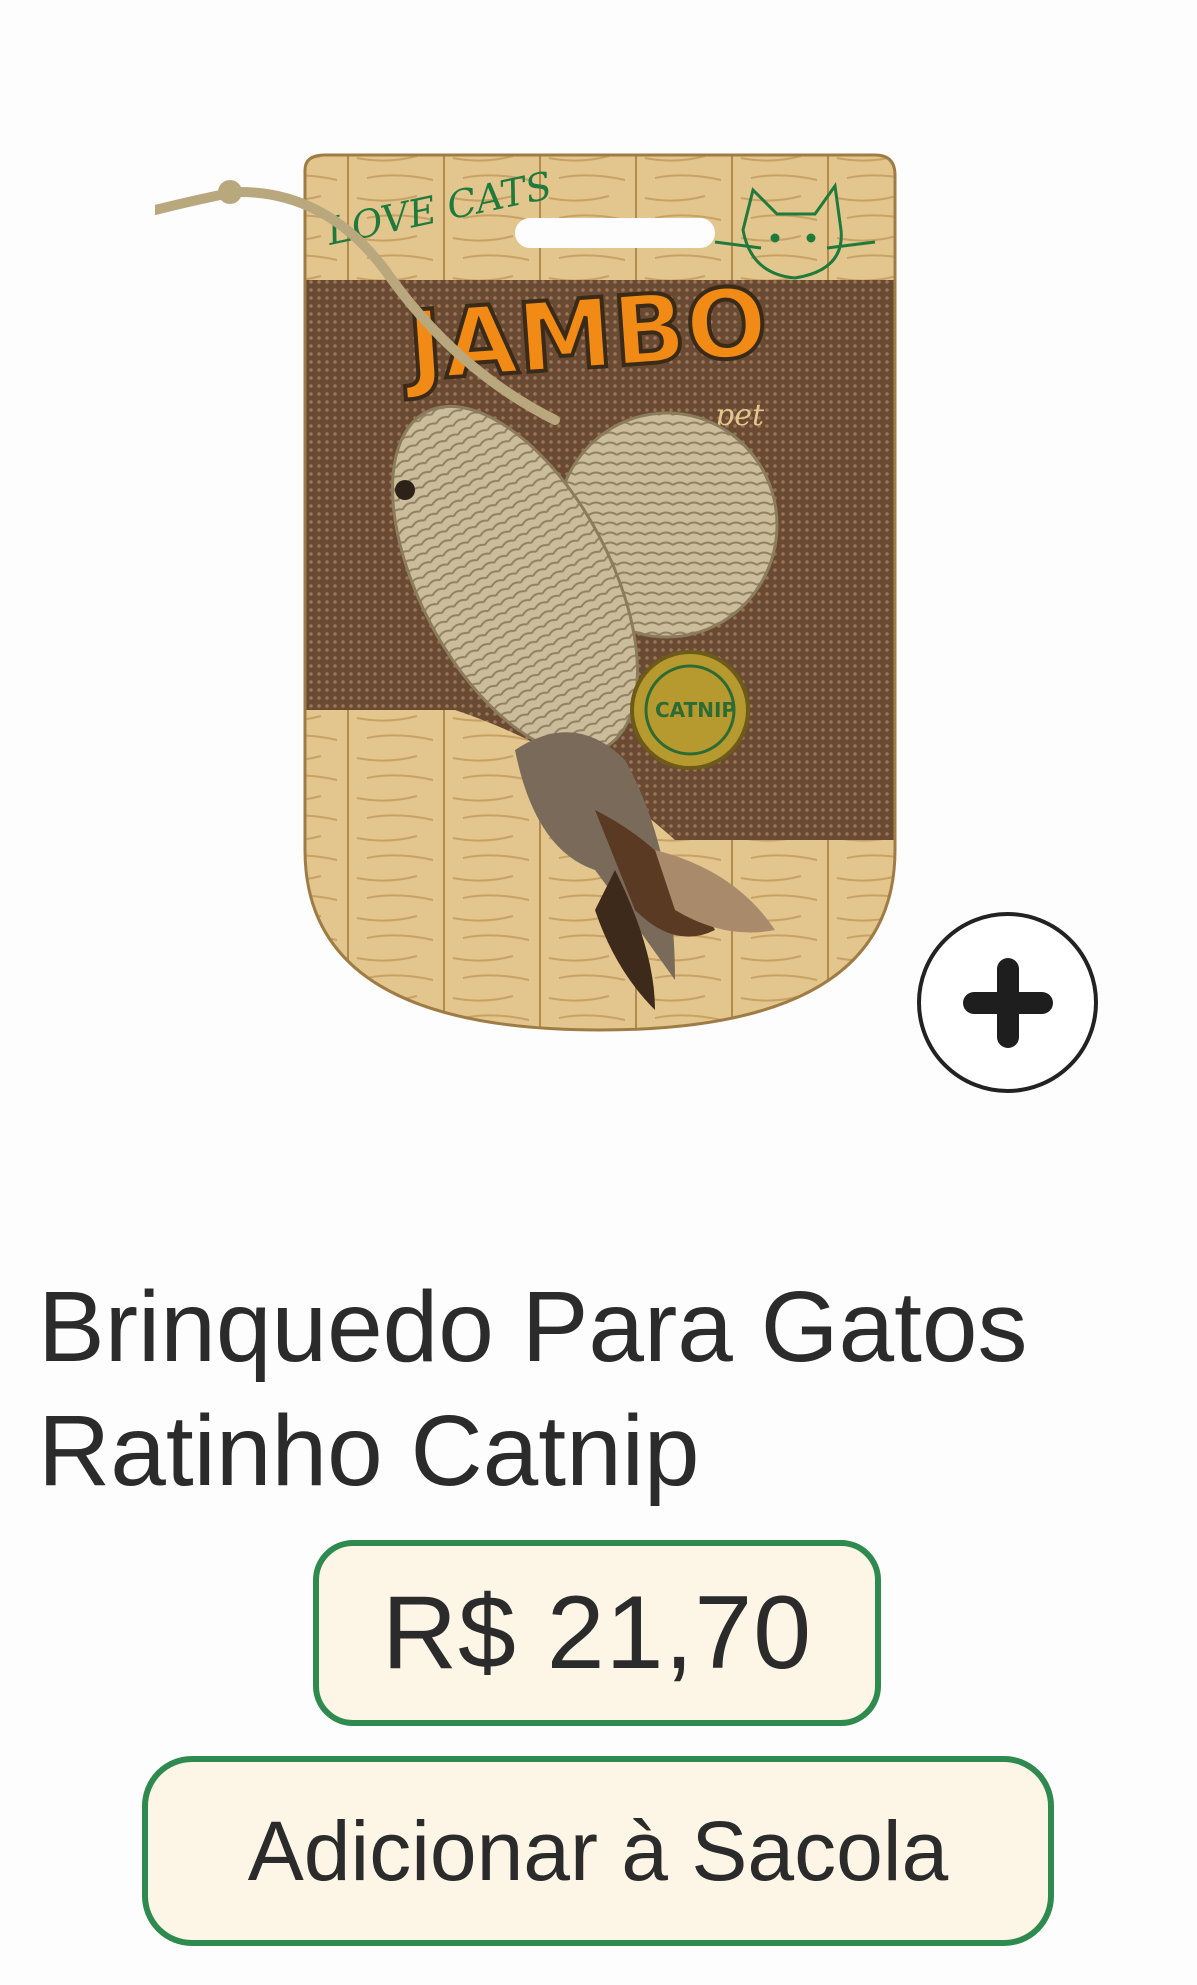  I want to click on price-text: R$ 21,70, so click(597, 1632).